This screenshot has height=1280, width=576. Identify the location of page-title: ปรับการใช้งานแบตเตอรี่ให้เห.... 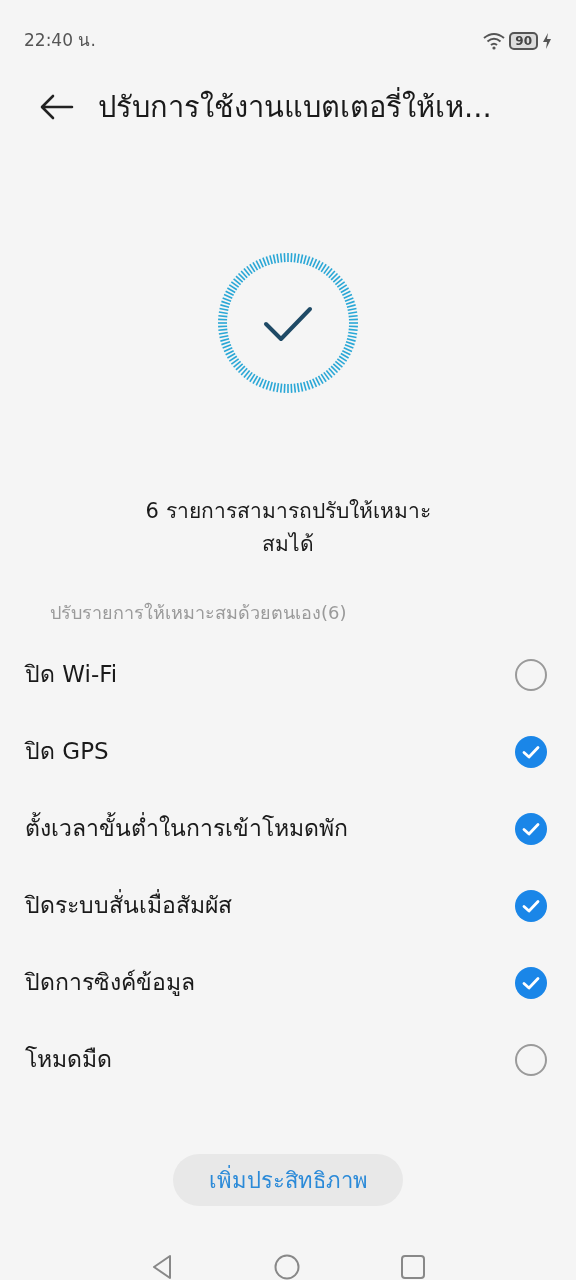
(295, 106).